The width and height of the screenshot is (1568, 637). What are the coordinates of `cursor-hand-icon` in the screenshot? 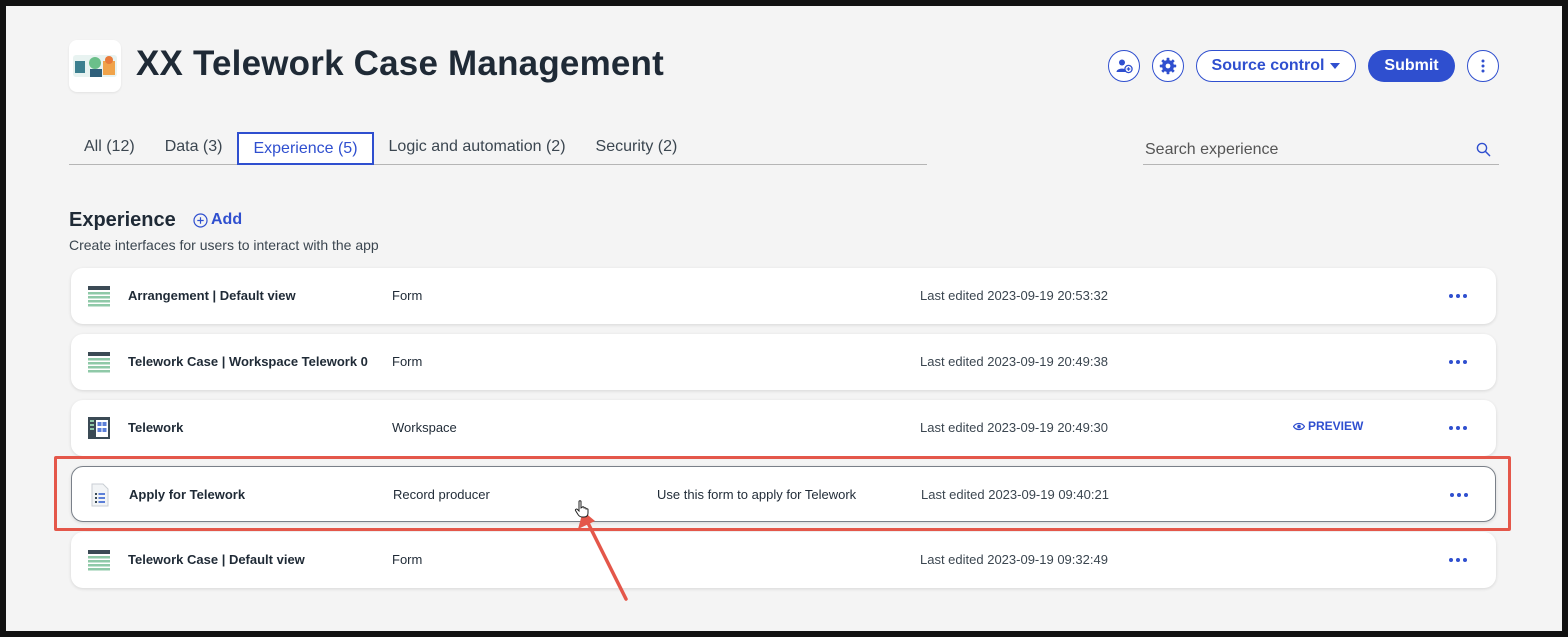 It's located at (581, 509).